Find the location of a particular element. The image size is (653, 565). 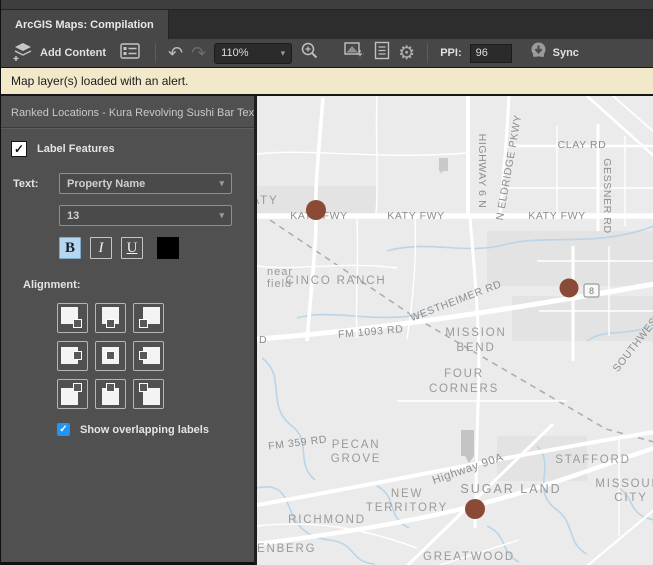

text-attribute-select: Property Name ▾ is located at coordinates (145, 183).